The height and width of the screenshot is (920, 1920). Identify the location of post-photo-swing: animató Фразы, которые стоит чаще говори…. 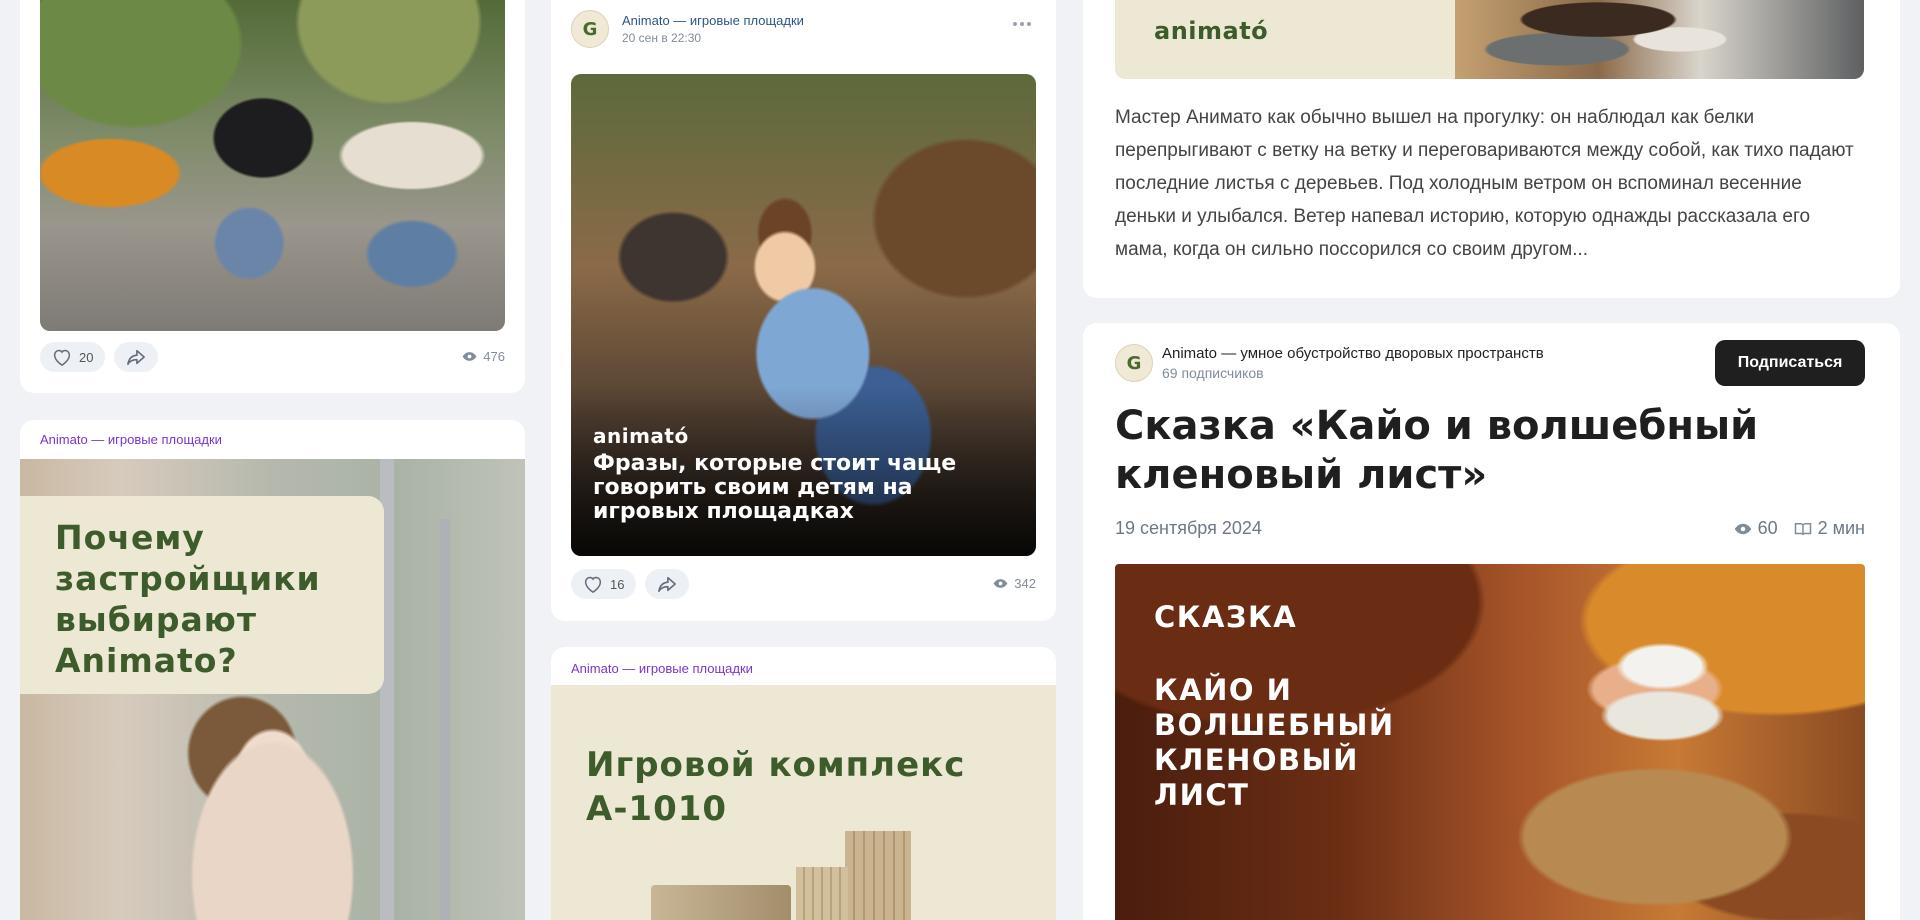
(803, 315).